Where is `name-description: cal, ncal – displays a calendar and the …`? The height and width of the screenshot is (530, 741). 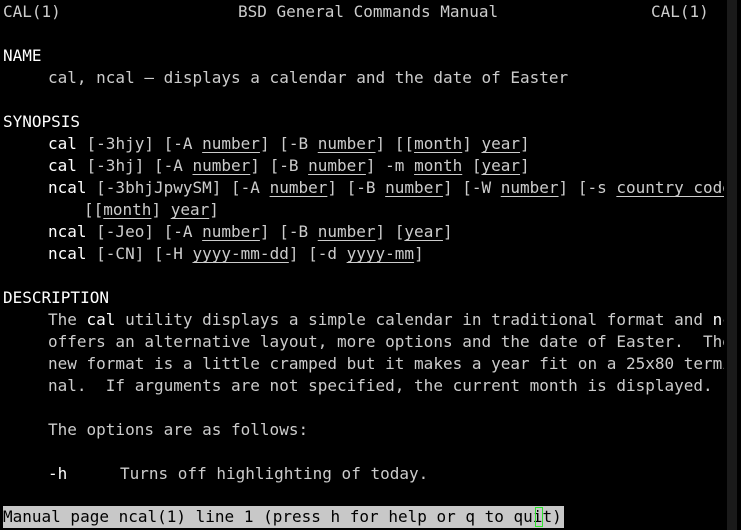
name-description: cal, ncal – displays a calendar and the … is located at coordinates (308, 77).